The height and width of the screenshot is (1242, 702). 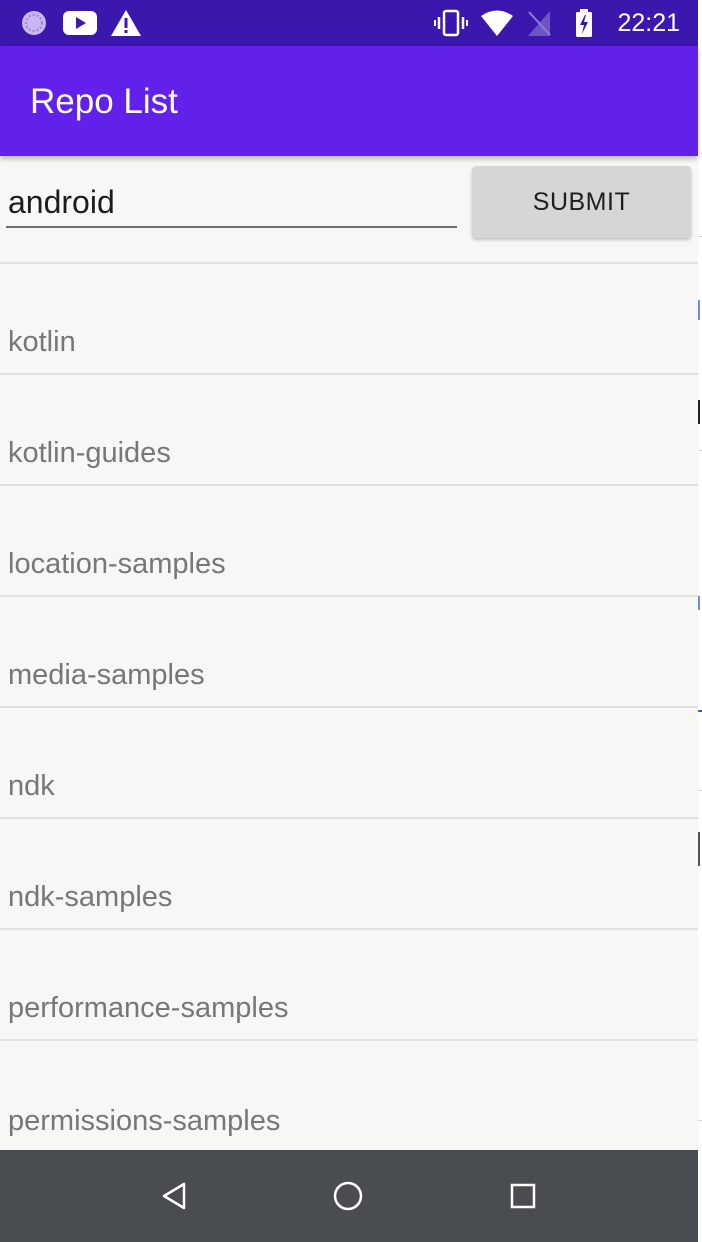 I want to click on list-item: location-samples, so click(x=349, y=541).